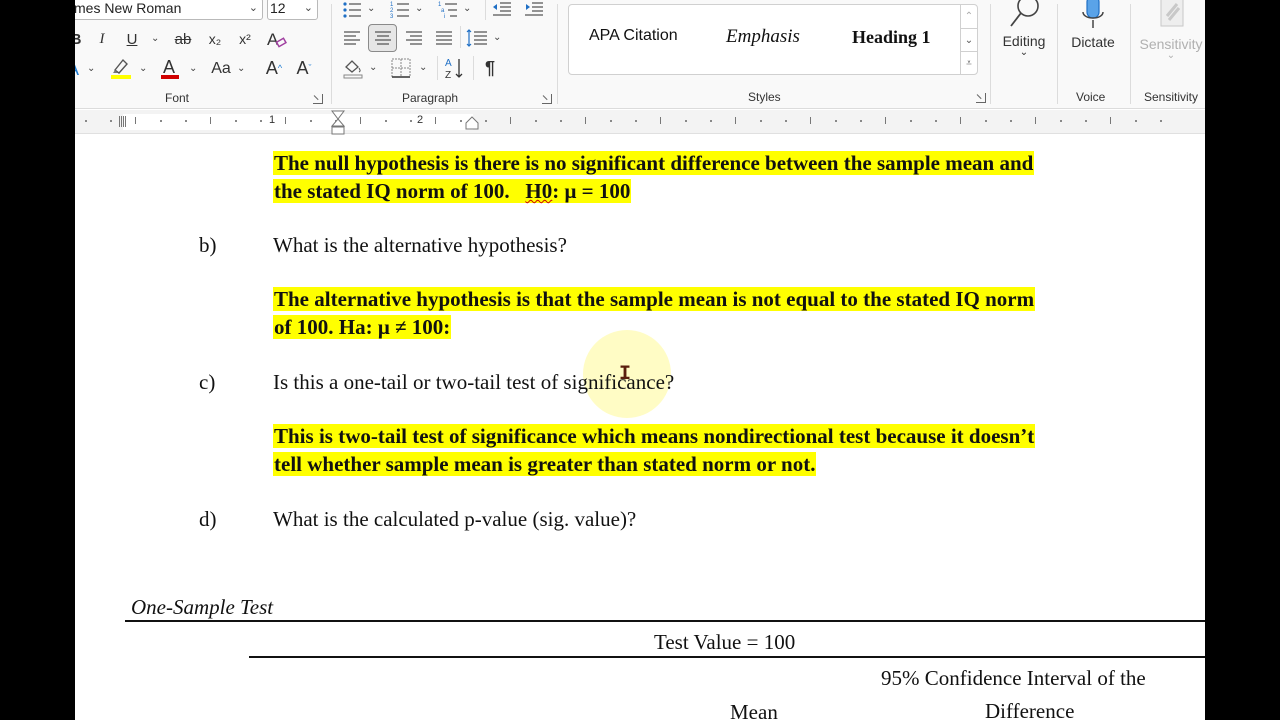 The width and height of the screenshot is (1280, 720). I want to click on font-size-select: 12 ⌄, so click(292, 10).